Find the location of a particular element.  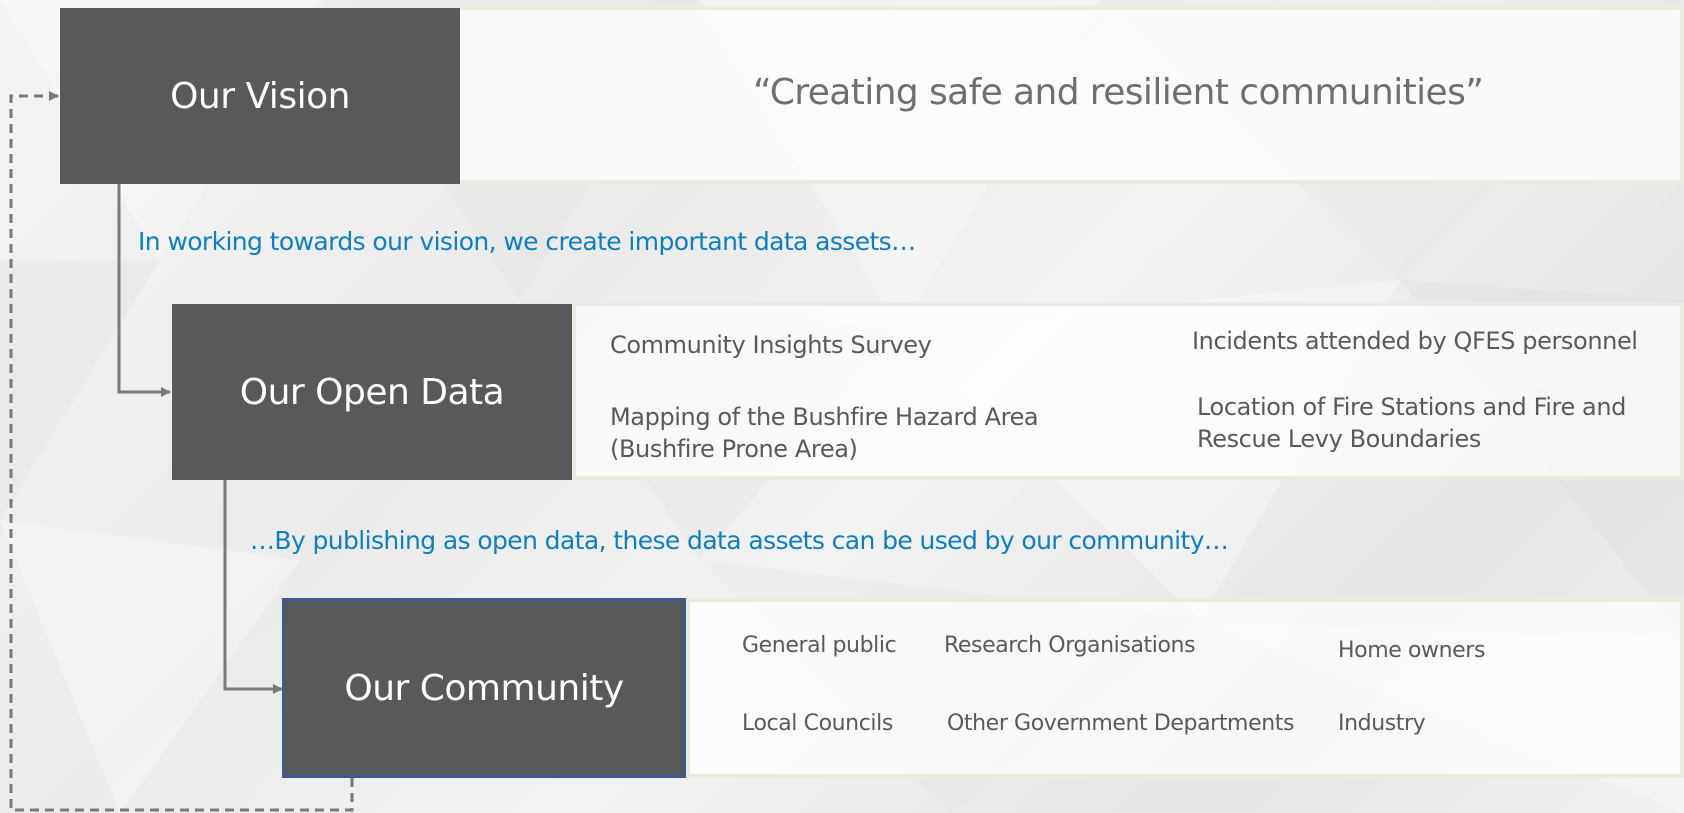

community-box: Our Community is located at coordinates (484, 688).